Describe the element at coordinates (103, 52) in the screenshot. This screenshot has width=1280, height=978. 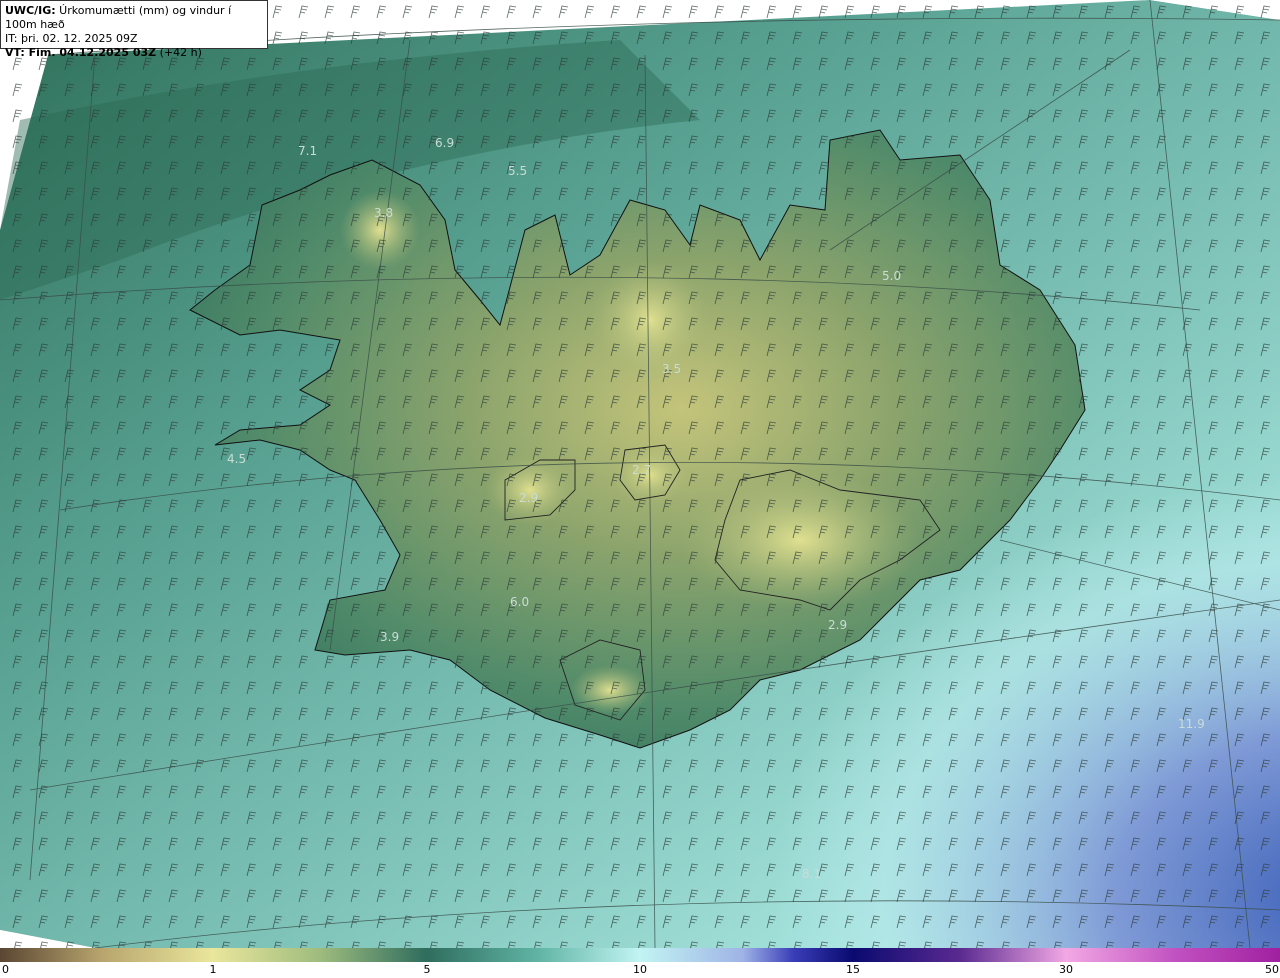
I see `valid-time: VT: Fim. 04.12.2025 03Z (+42 h)` at that location.